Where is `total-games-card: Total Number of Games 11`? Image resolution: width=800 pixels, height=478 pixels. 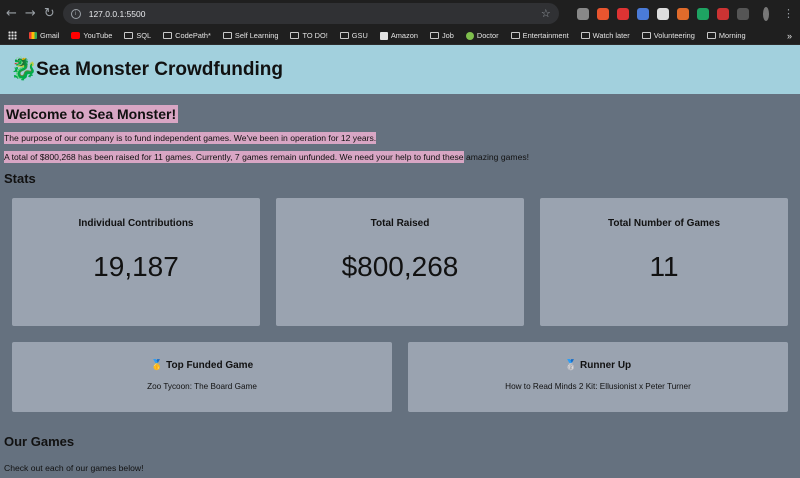
total-games-card: Total Number of Games 11 is located at coordinates (664, 262).